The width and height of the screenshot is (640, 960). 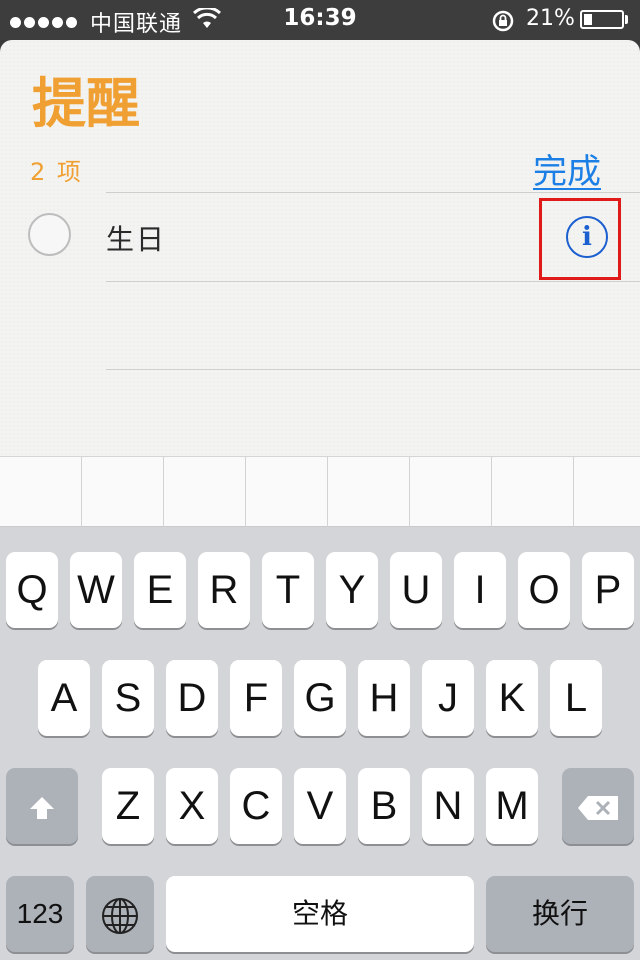 I want to click on complete-checkbox, so click(x=49, y=234).